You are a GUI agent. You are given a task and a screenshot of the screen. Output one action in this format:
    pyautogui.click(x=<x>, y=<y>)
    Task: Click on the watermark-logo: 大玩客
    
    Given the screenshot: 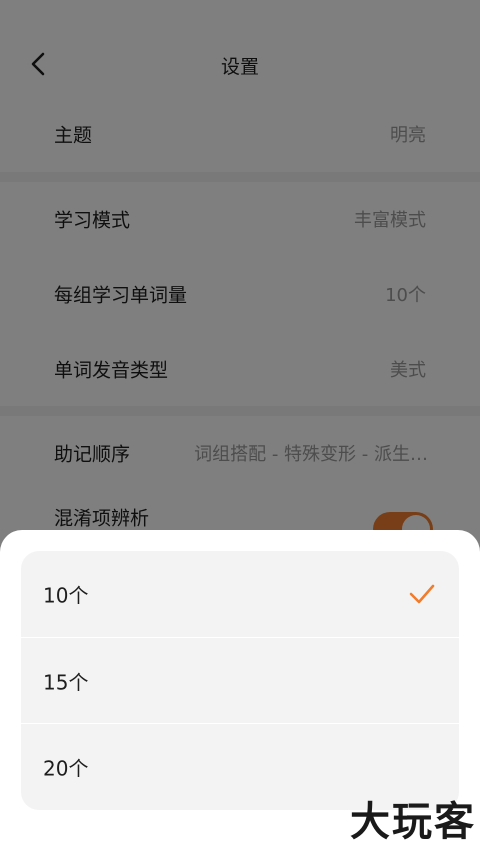 What is the action you would take?
    pyautogui.click(x=413, y=821)
    